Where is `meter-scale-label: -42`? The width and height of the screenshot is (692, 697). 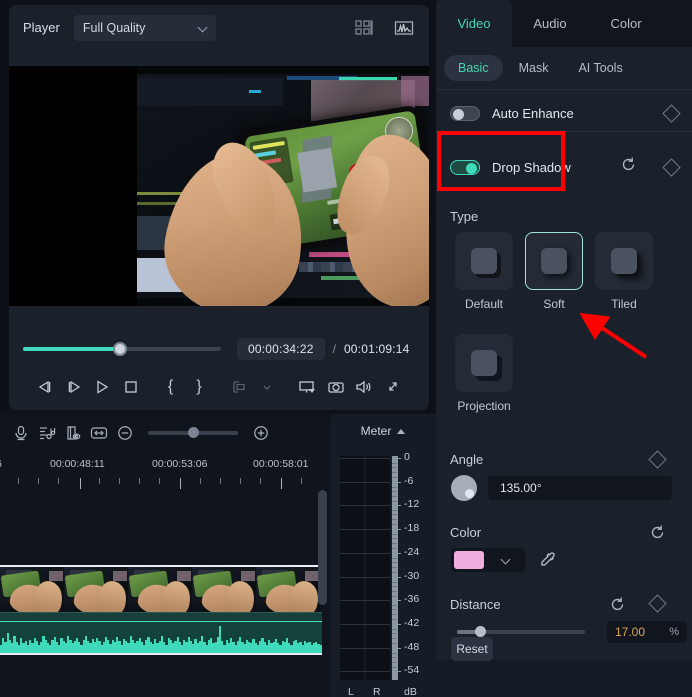
meter-scale-label: -42 is located at coordinates (412, 623).